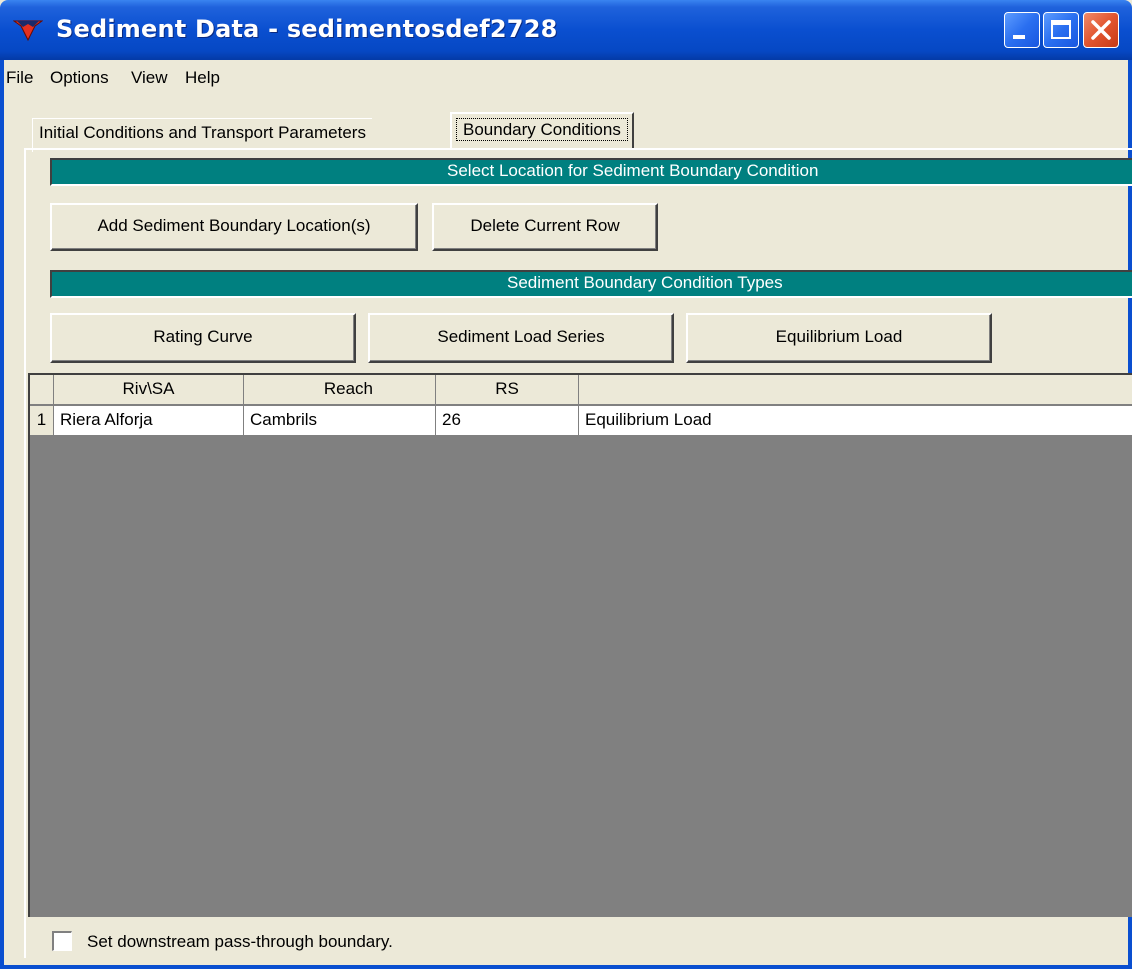 This screenshot has width=1132, height=969. What do you see at coordinates (507, 421) in the screenshot?
I see `cell-rs: 26` at bounding box center [507, 421].